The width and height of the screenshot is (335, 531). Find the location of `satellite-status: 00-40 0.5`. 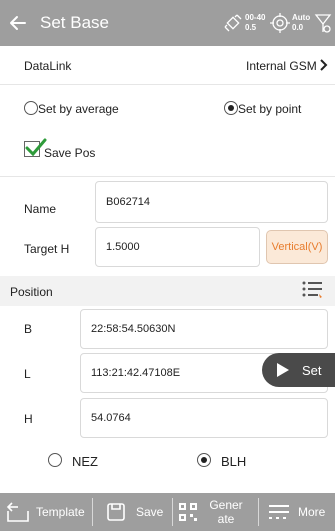

satellite-status: 00-40 0.5 is located at coordinates (243, 23).